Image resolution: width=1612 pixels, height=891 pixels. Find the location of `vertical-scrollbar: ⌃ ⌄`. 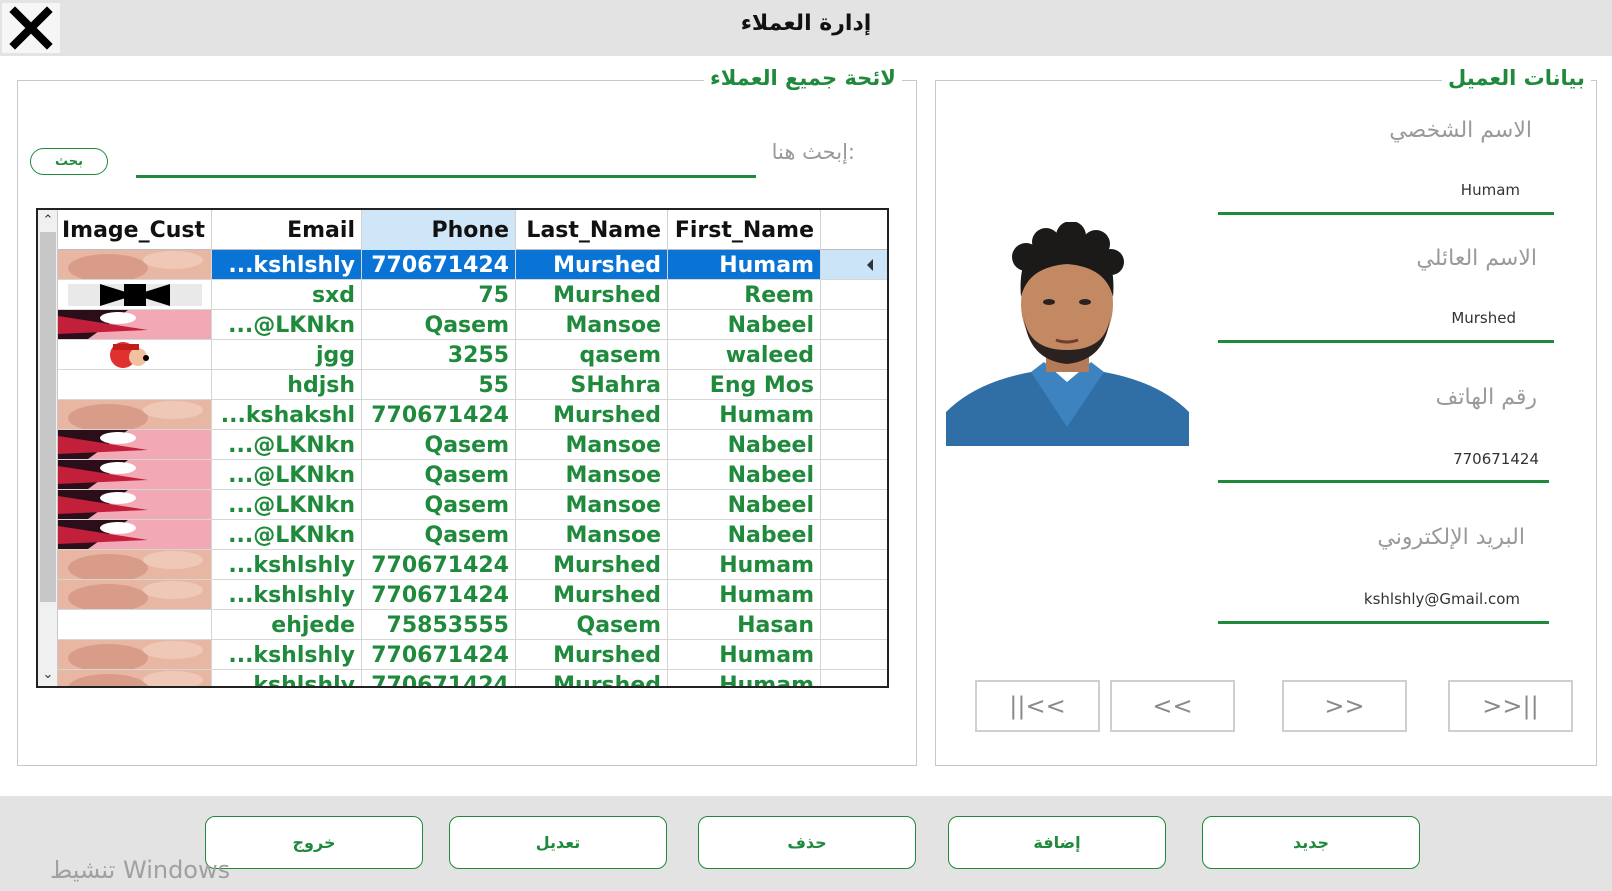

vertical-scrollbar: ⌃ ⌄ is located at coordinates (48, 448).